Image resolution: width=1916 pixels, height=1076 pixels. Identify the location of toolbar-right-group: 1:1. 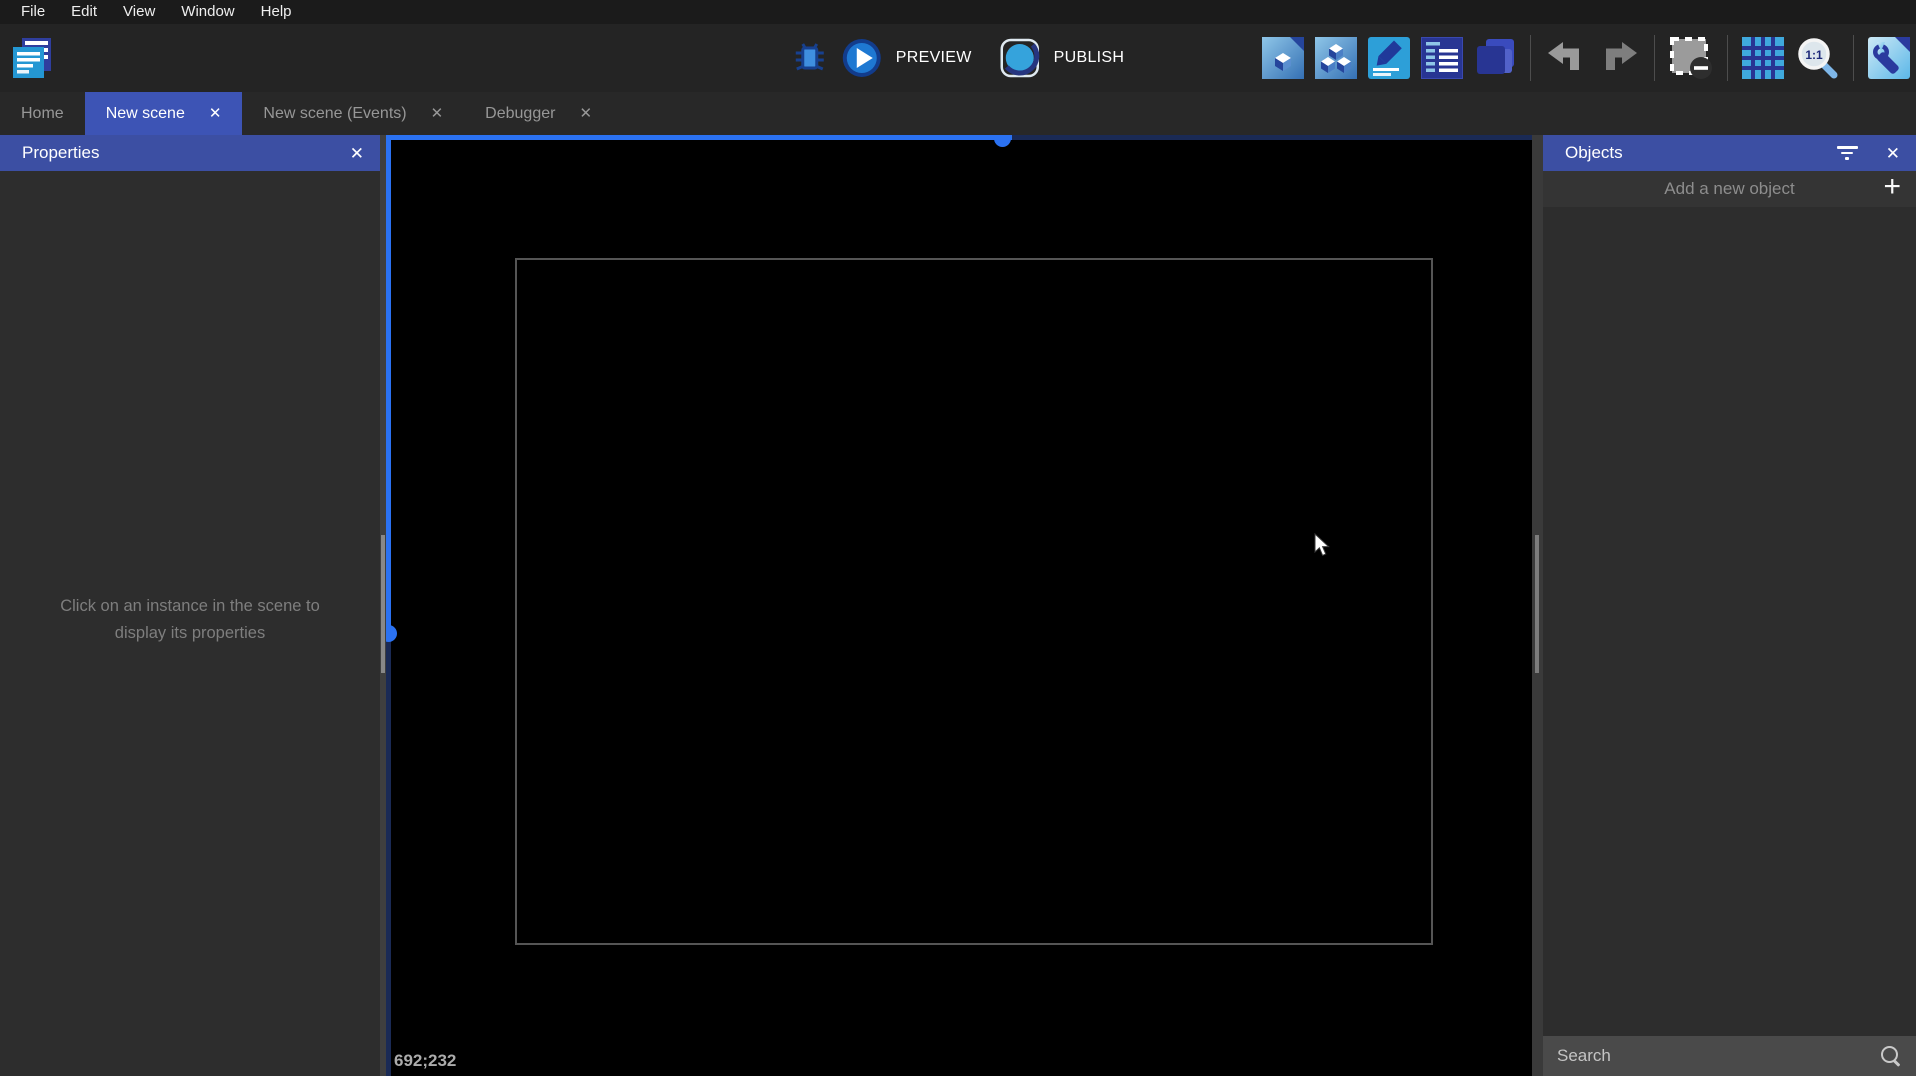
(1586, 58).